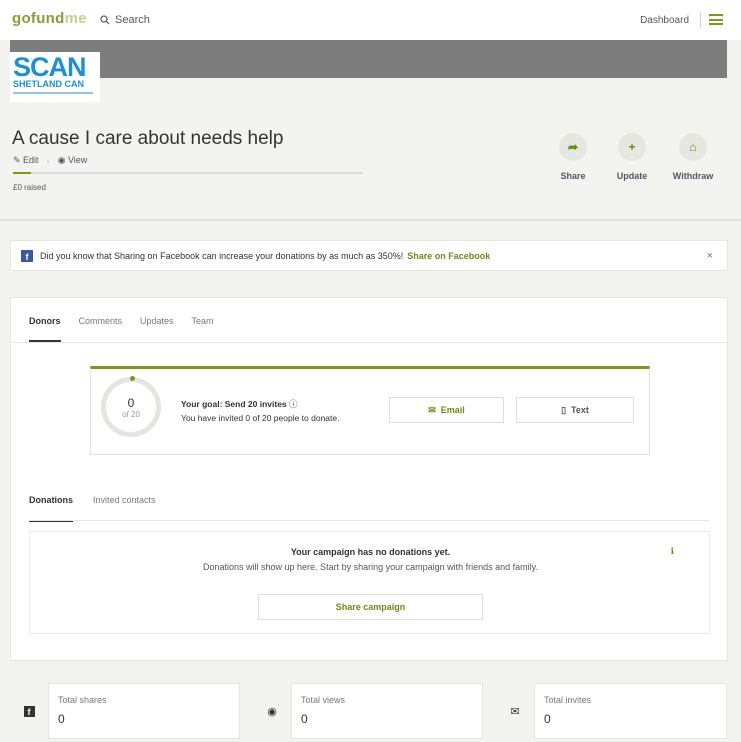  What do you see at coordinates (234, 404) in the screenshot?
I see `goal-heading: Your goal: Send 20 invites` at bounding box center [234, 404].